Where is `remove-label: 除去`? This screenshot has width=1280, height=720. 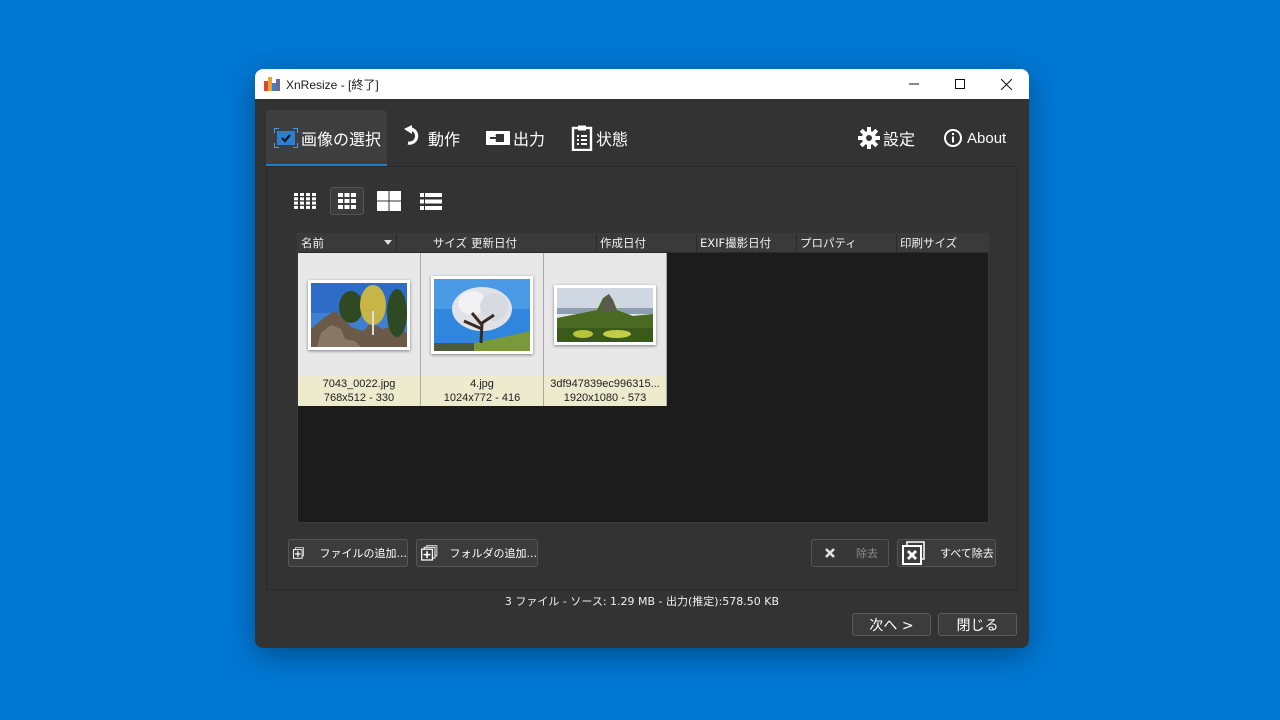
remove-label: 除去 is located at coordinates (867, 553).